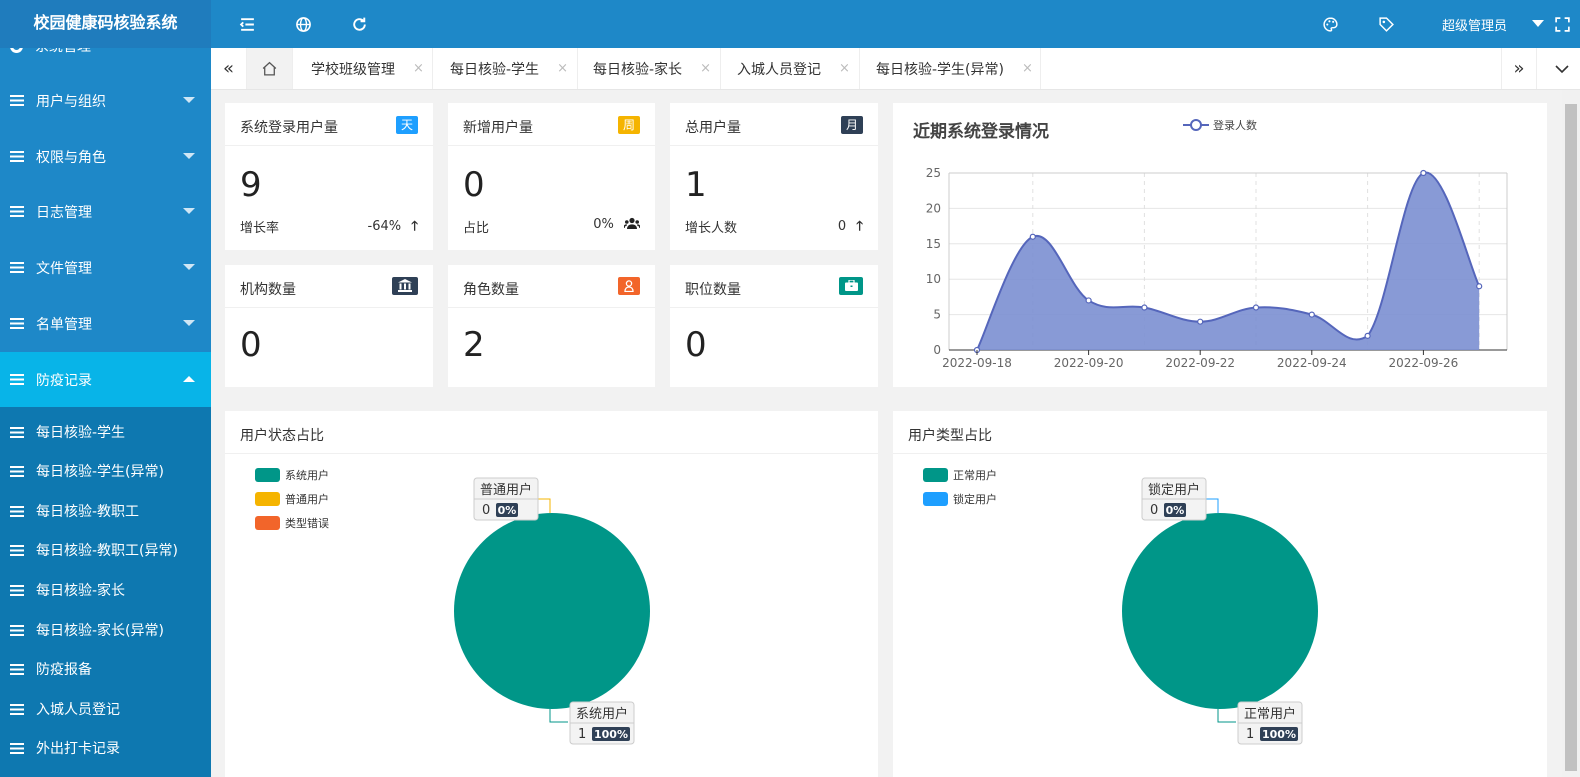 This screenshot has height=777, width=1580. Describe the element at coordinates (359, 24) in the screenshot. I see `refresh-icon` at that location.